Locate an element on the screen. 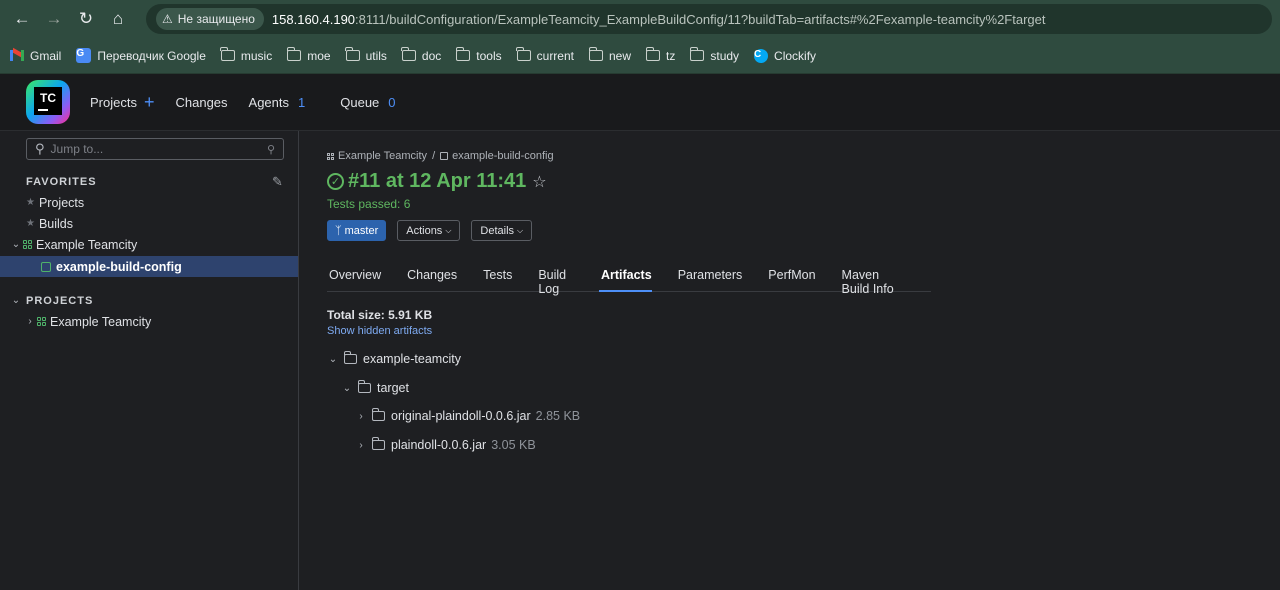  agents-count: 1 is located at coordinates (302, 102).